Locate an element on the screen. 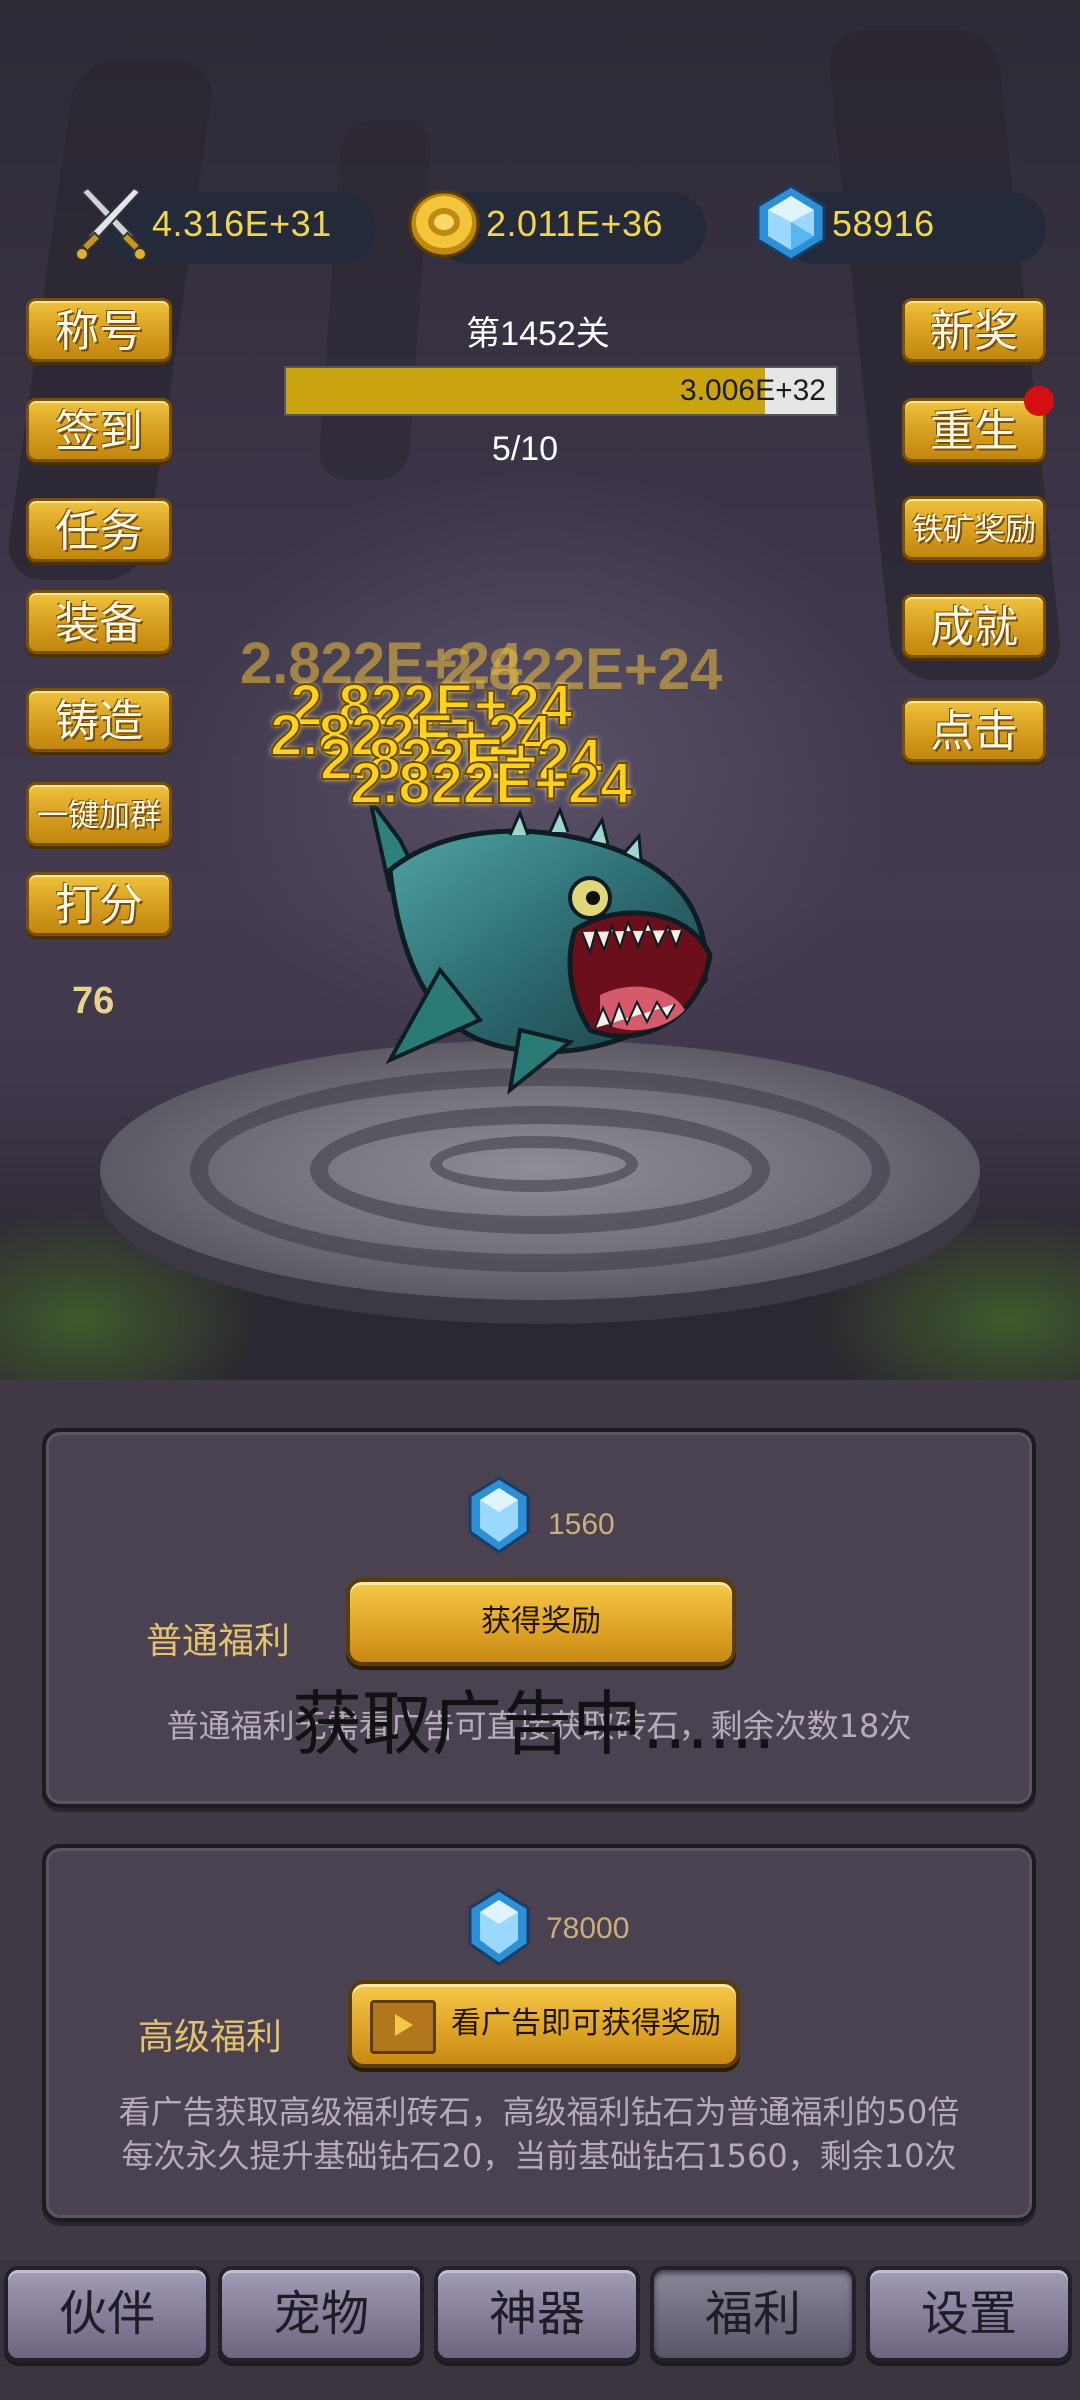  tab-welfare: 福利 is located at coordinates (753, 2314).